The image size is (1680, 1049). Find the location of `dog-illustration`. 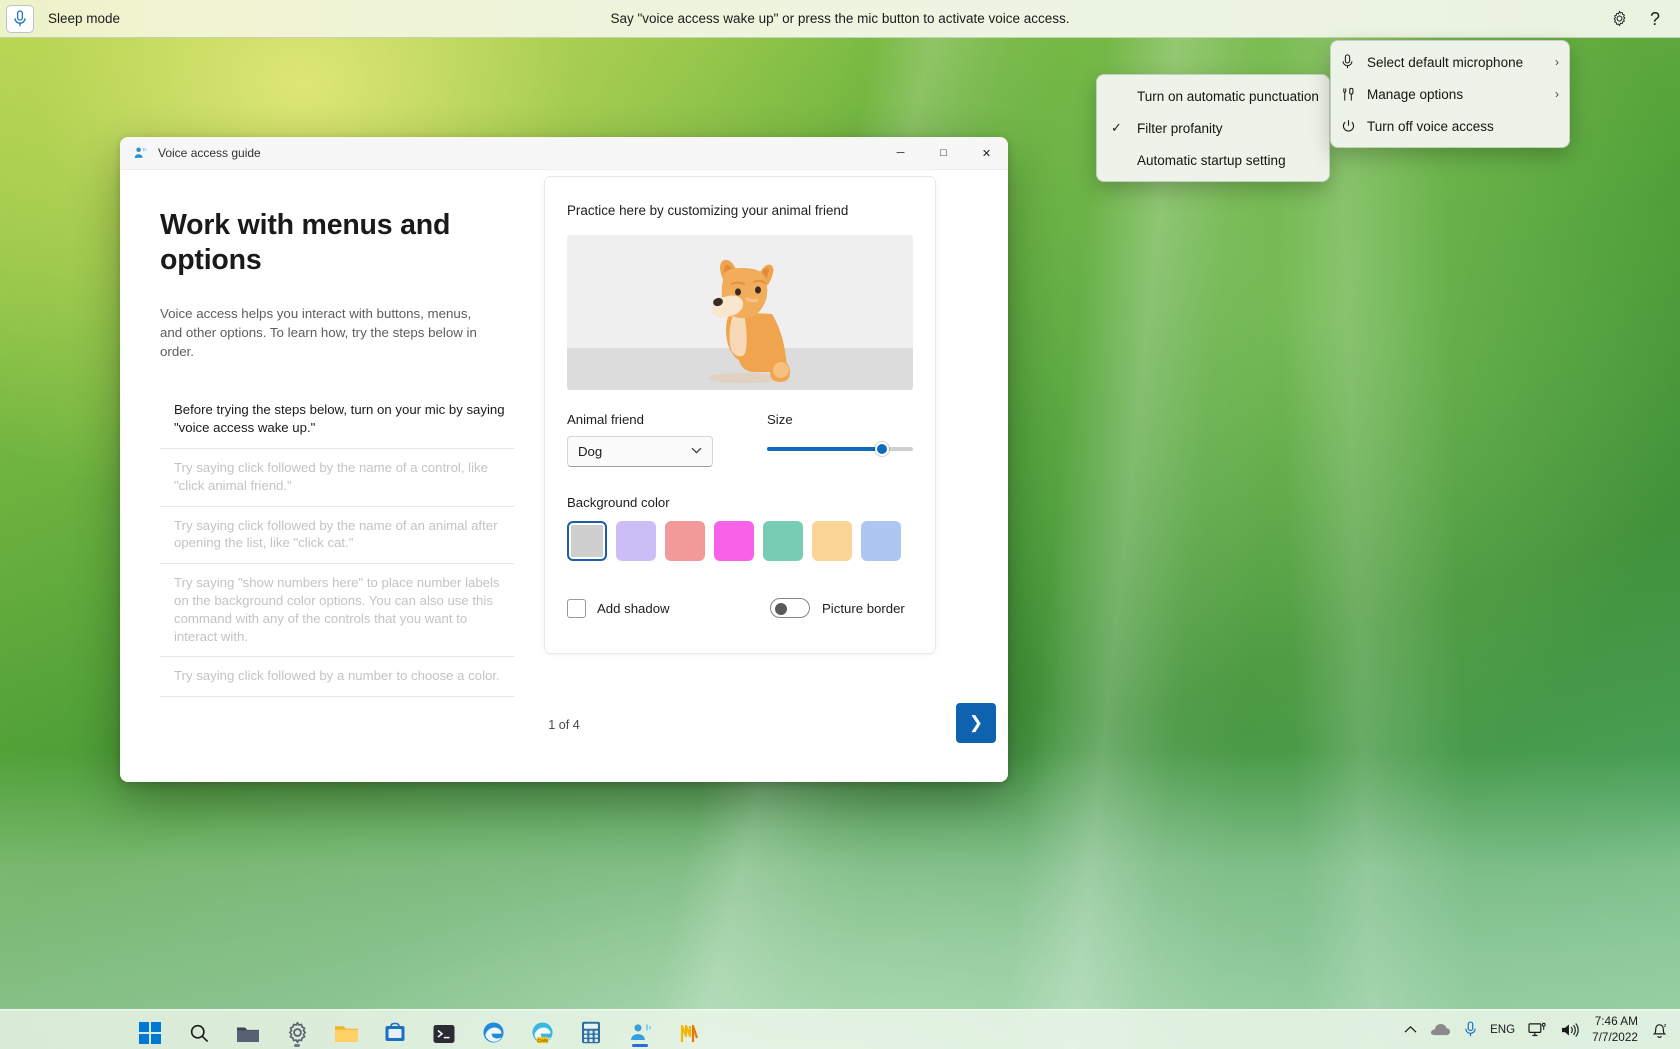

dog-illustration is located at coordinates (749, 321).